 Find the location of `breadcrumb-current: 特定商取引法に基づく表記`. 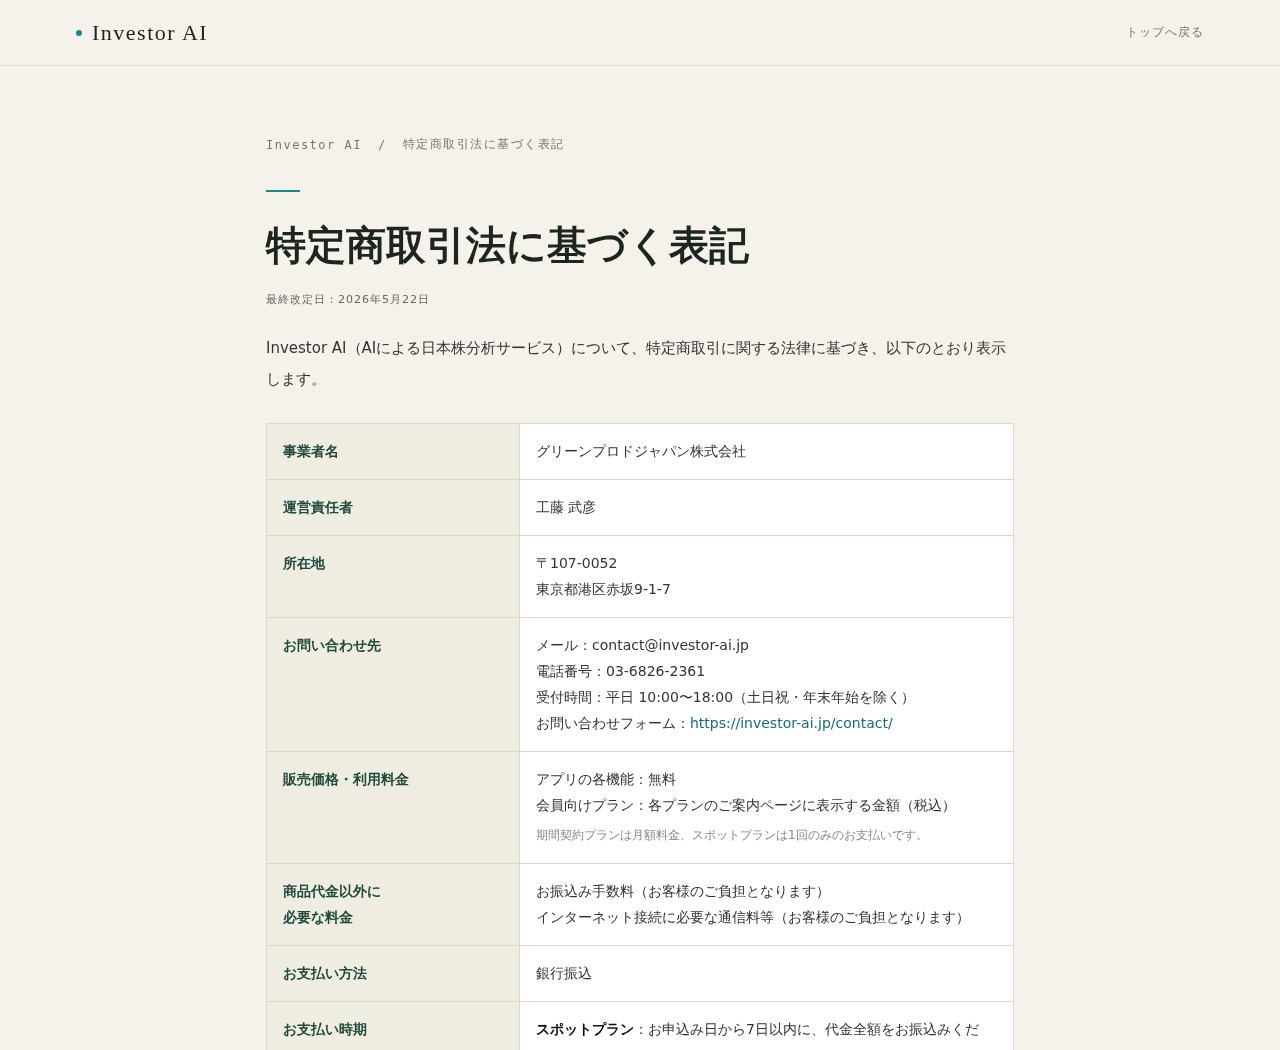

breadcrumb-current: 特定商取引法に基づく表記 is located at coordinates (483, 144).